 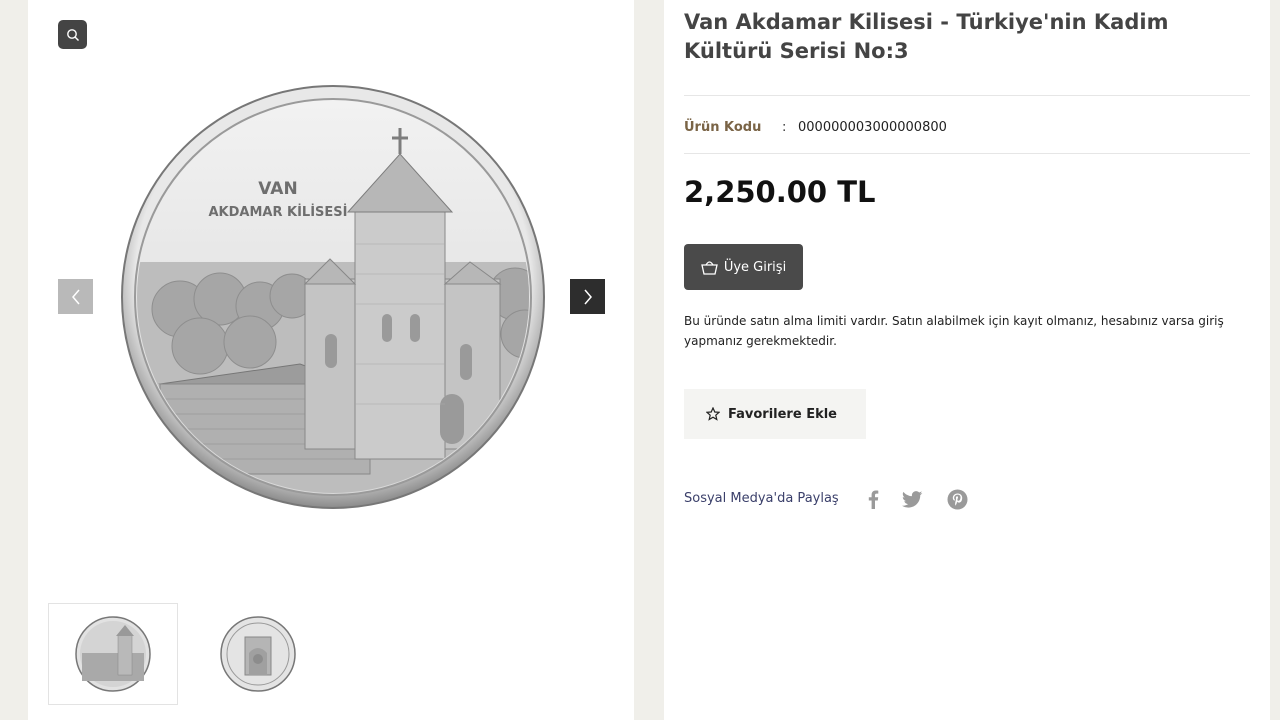 What do you see at coordinates (278, 212) in the screenshot?
I see `coin-inscription-line2: AKDAMAR KİLİSESİ` at bounding box center [278, 212].